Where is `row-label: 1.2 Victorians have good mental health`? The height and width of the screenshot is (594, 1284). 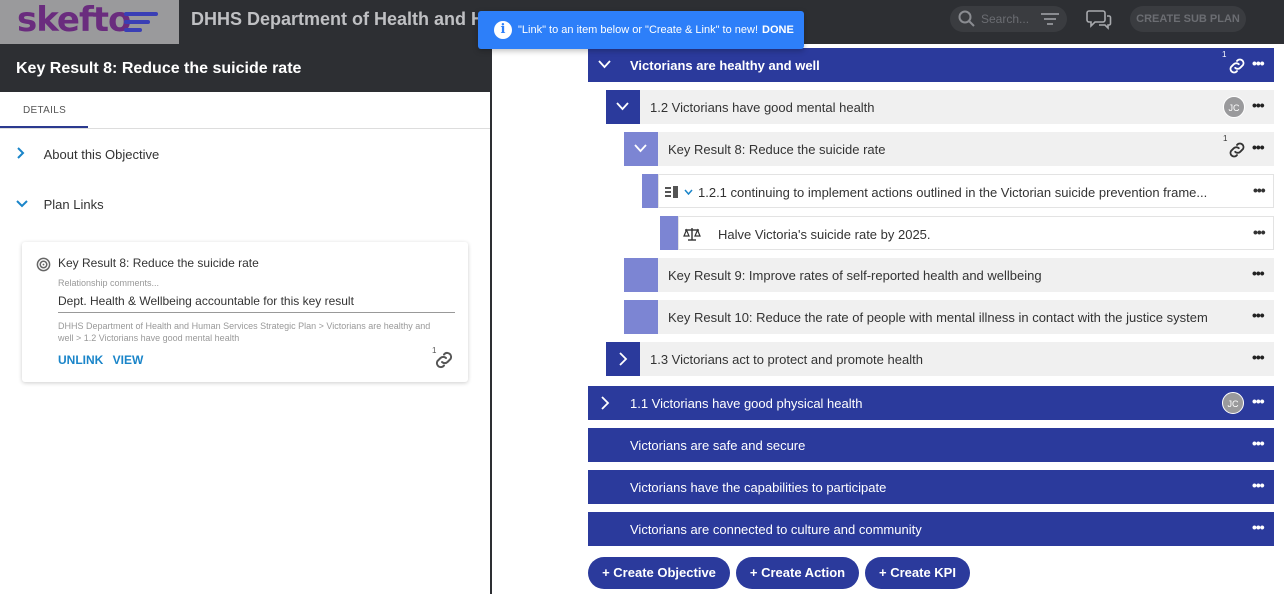 row-label: 1.2 Victorians have good mental health is located at coordinates (762, 107).